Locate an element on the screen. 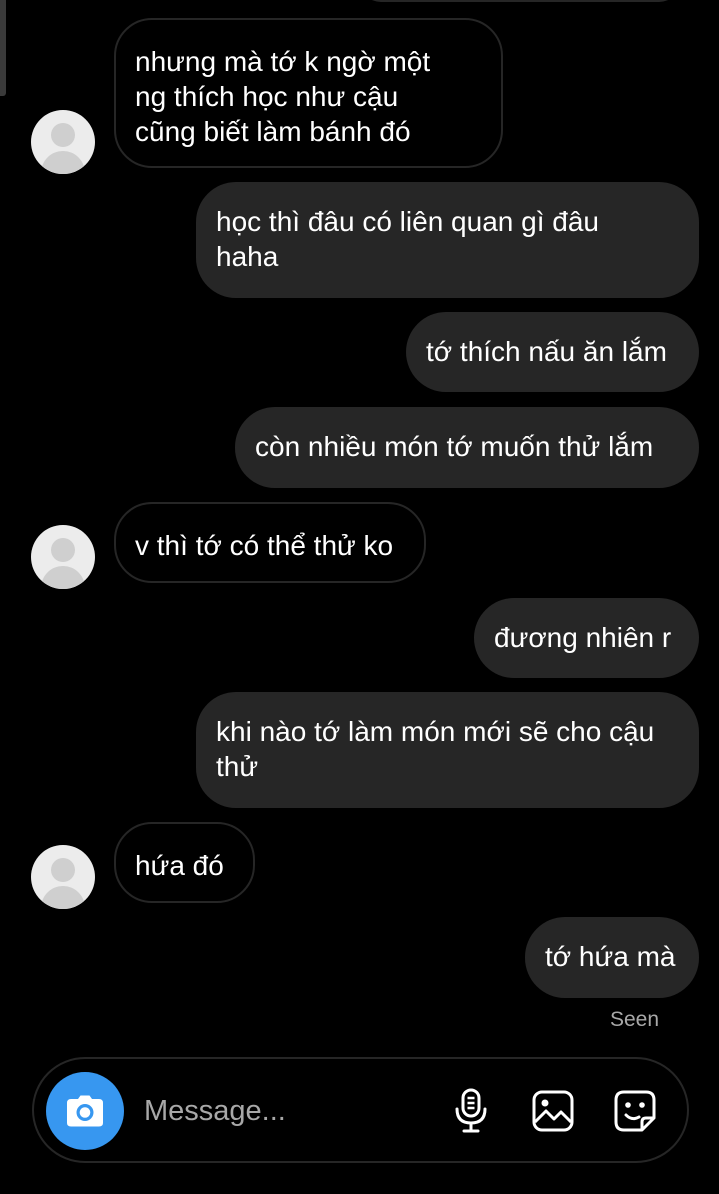 The image size is (719, 1194). gallery-button is located at coordinates (553, 1111).